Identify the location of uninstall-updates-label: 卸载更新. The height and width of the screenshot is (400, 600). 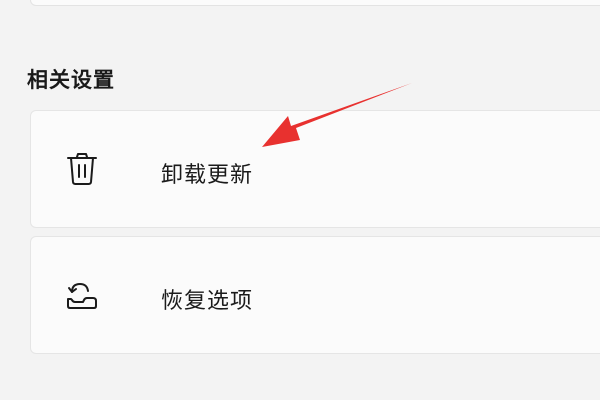
(207, 175).